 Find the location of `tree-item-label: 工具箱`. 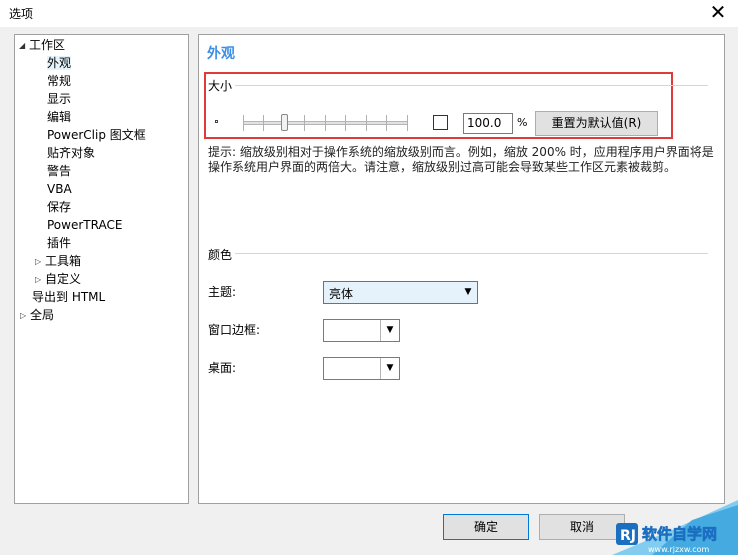

tree-item-label: 工具箱 is located at coordinates (63, 261).